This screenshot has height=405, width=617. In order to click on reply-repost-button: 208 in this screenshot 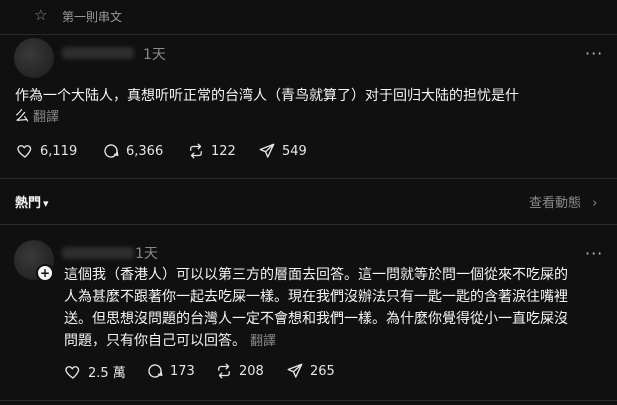, I will do `click(239, 371)`.